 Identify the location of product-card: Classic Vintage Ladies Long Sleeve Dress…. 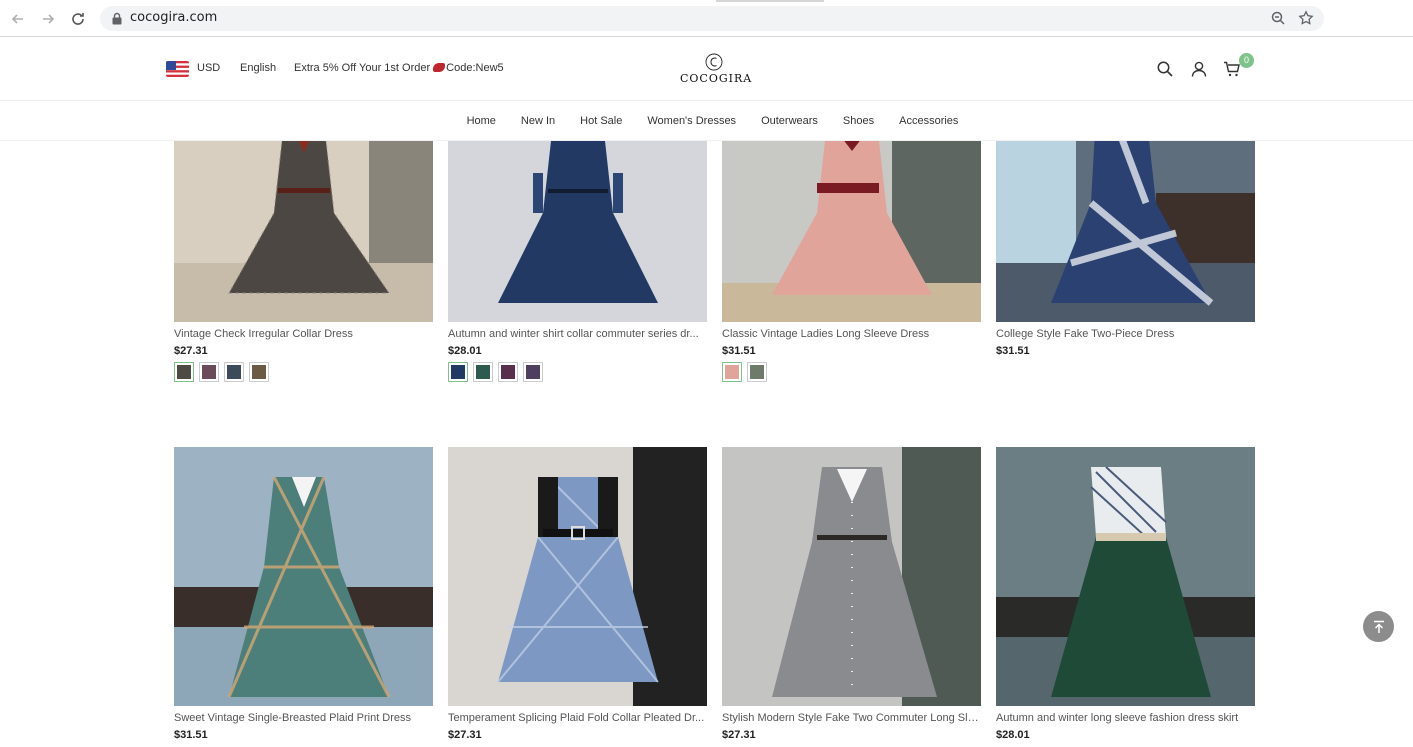
(851, 261).